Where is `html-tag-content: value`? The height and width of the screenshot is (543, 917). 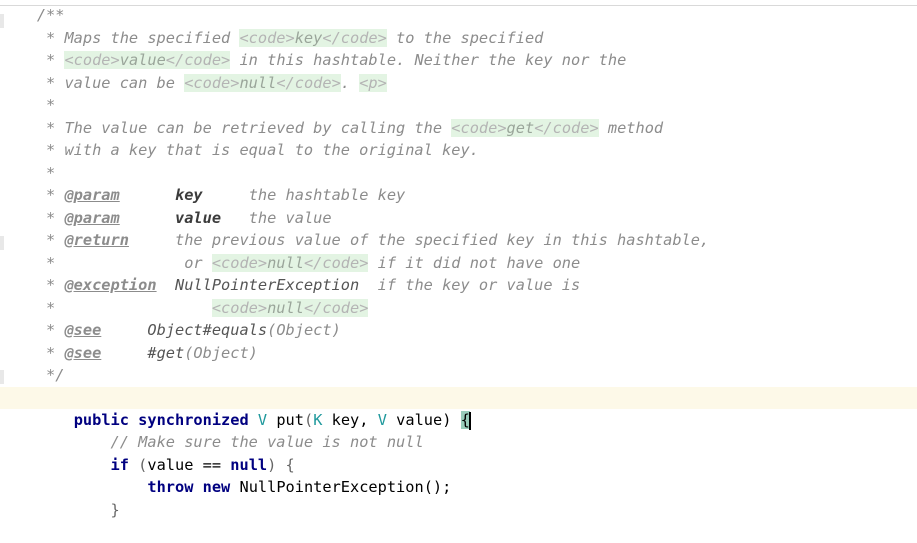
html-tag-content: value is located at coordinates (142, 60).